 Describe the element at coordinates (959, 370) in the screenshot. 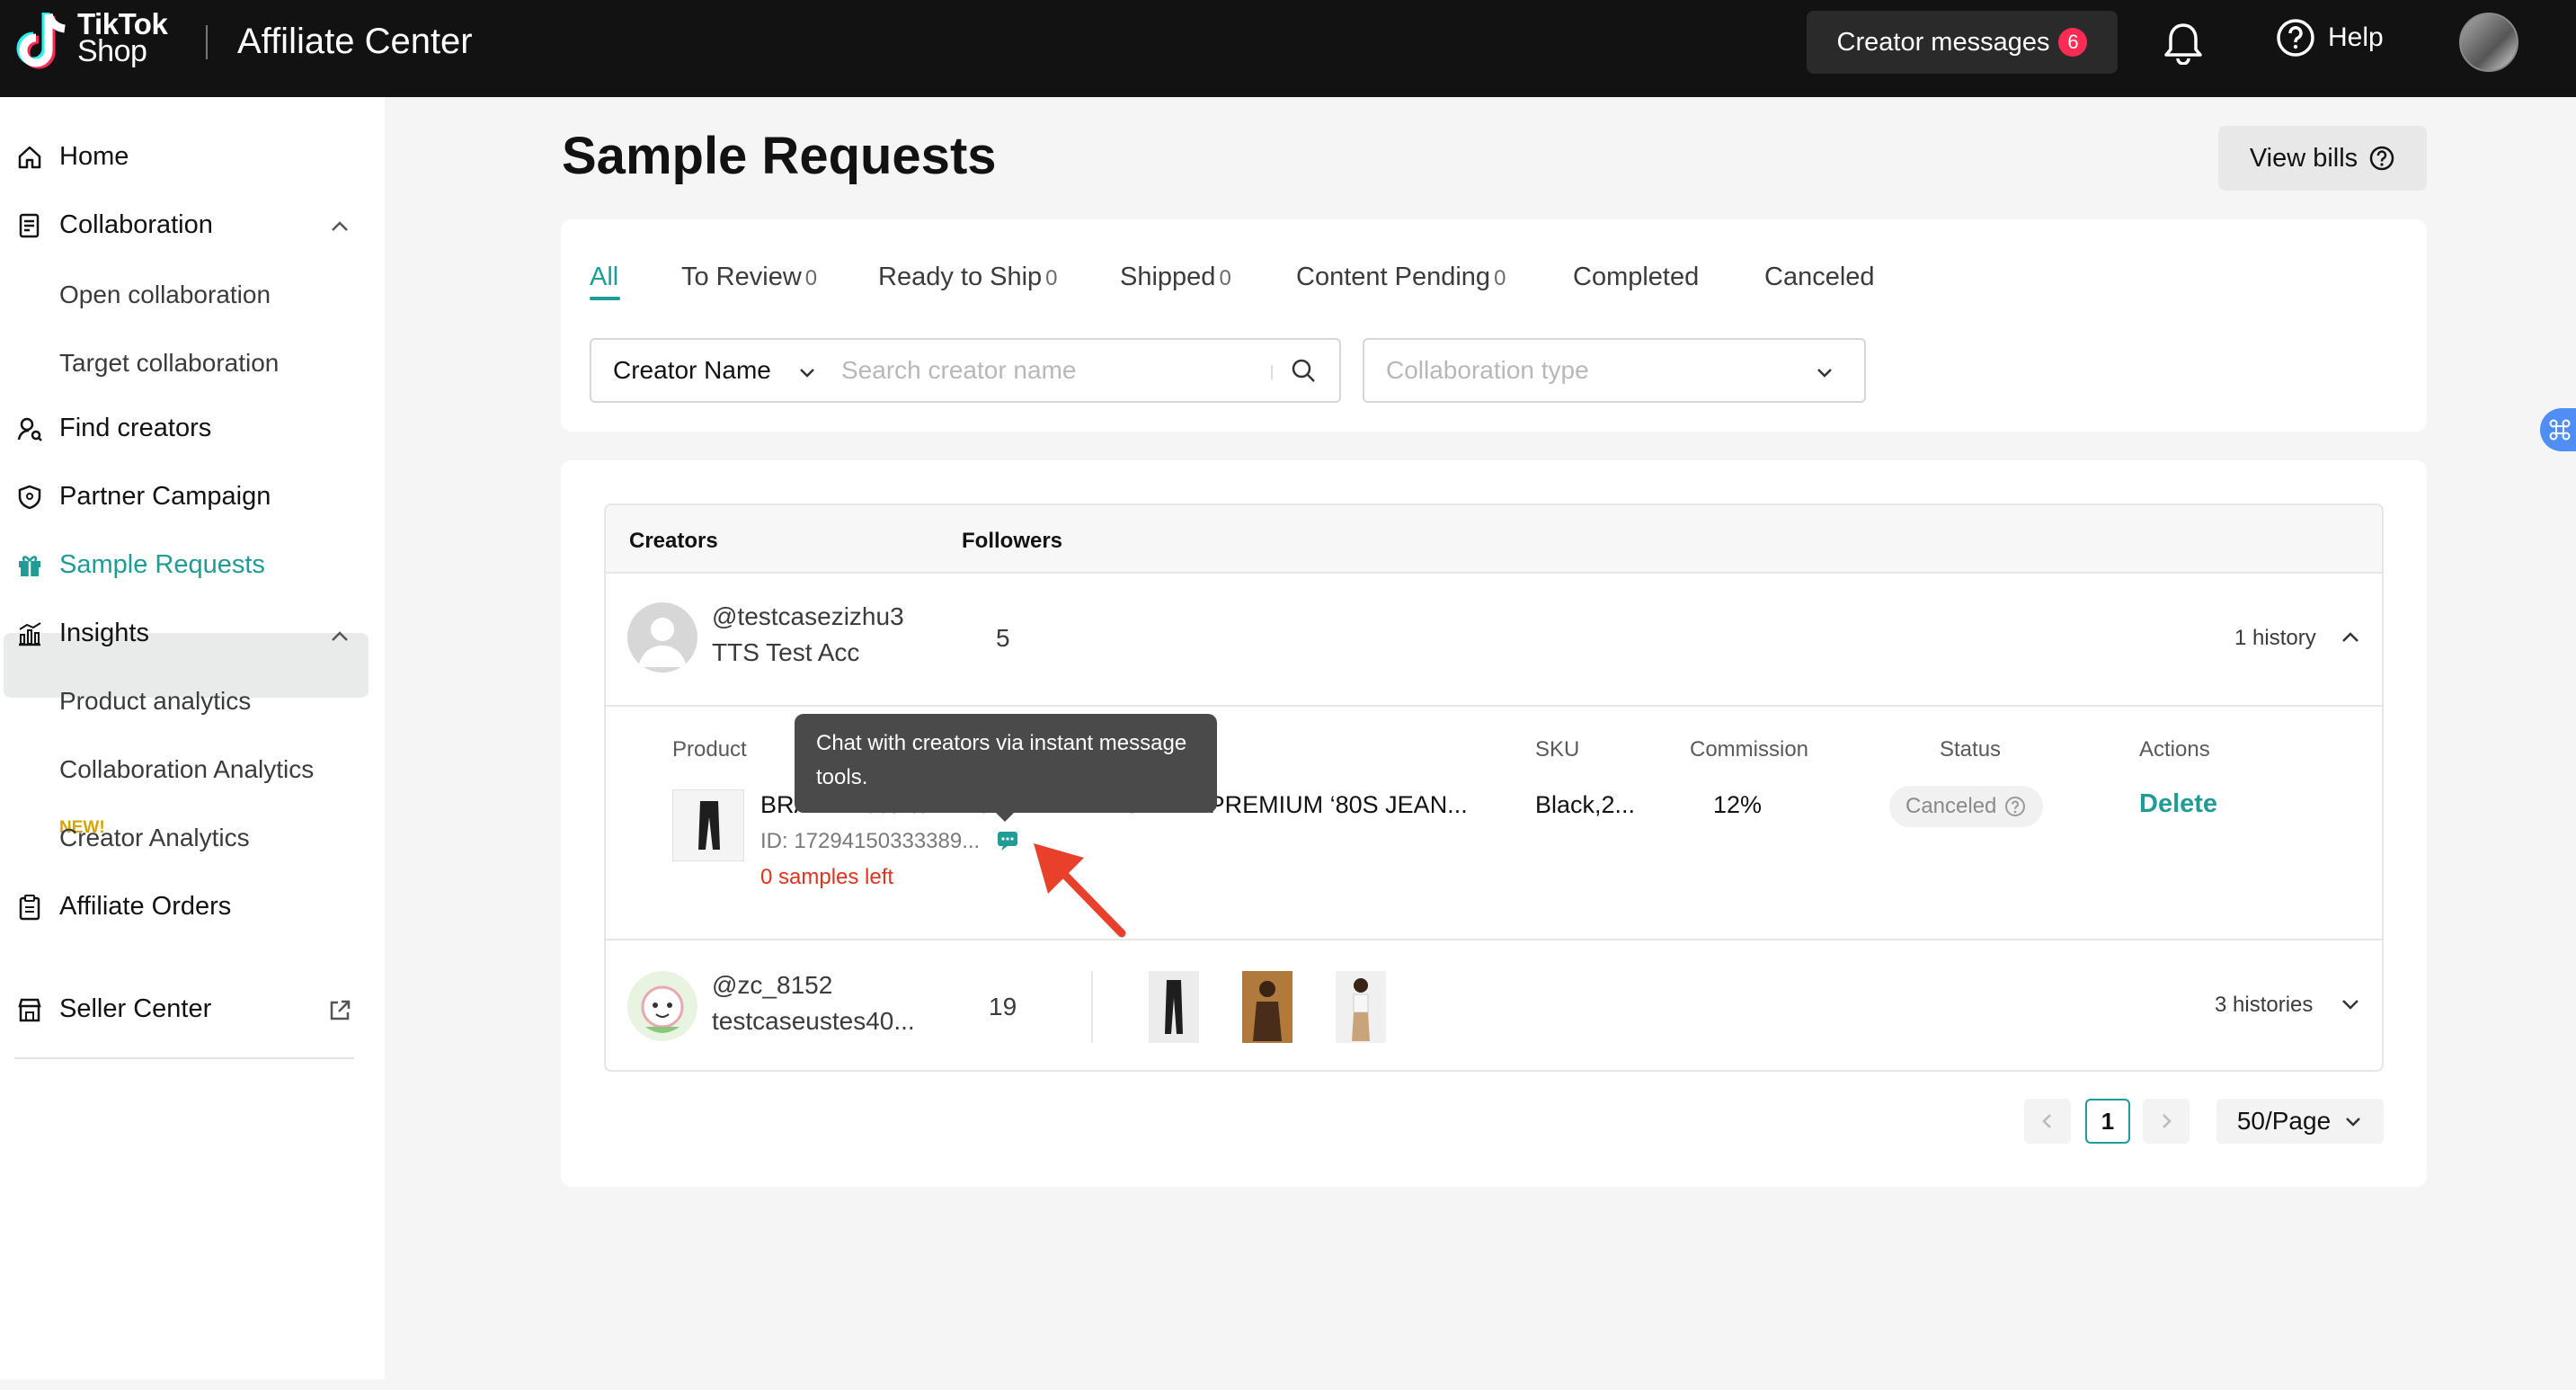

I see `search-input: Search creator name` at that location.